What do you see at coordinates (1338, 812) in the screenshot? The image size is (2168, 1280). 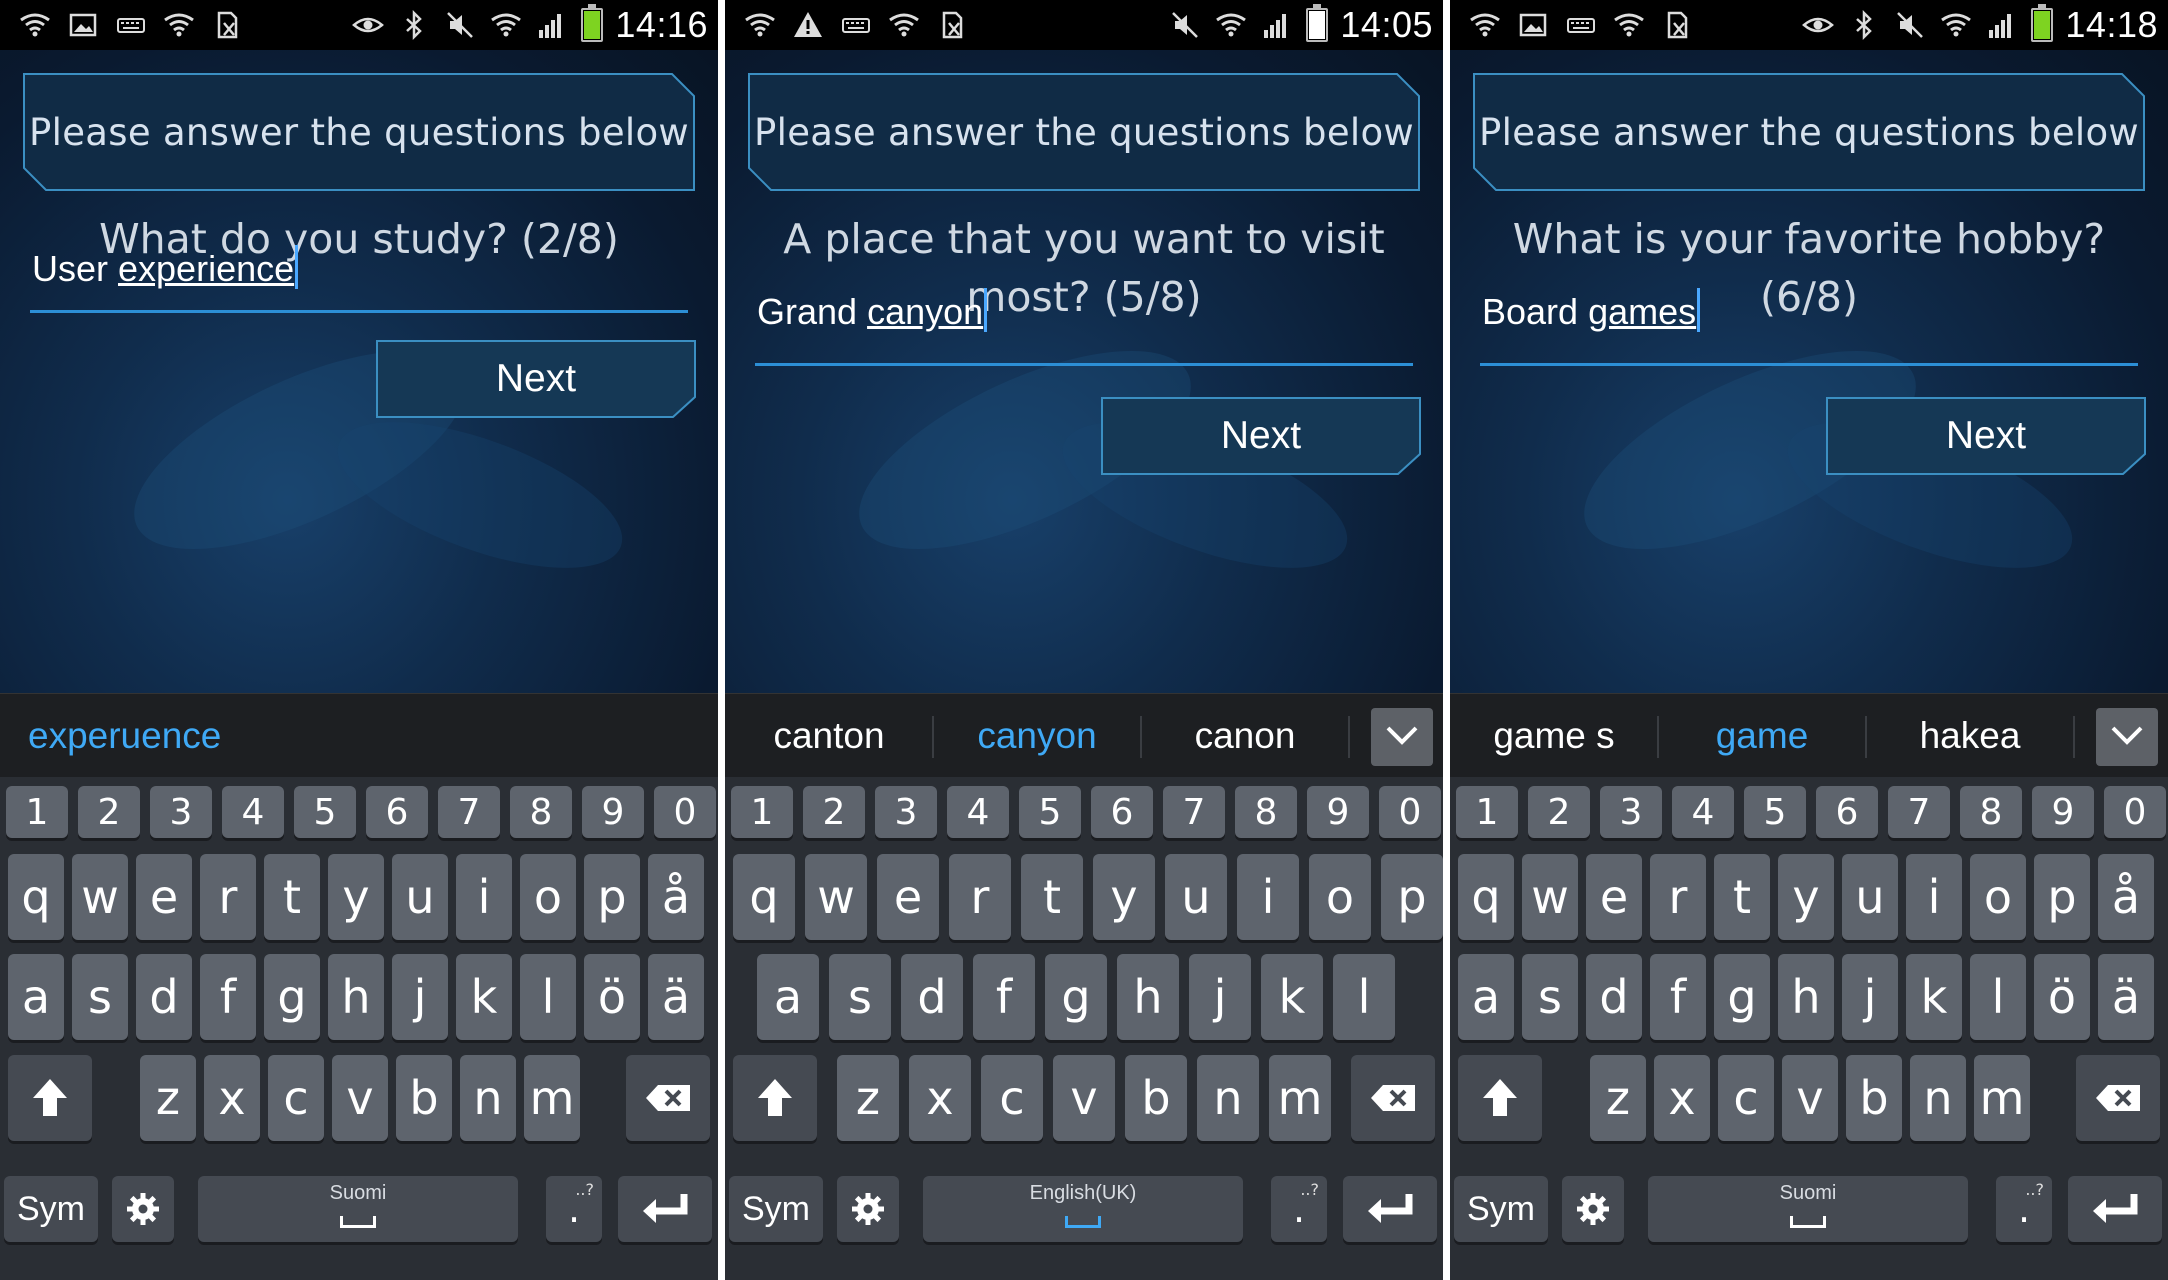 I see `key-9: 9` at bounding box center [1338, 812].